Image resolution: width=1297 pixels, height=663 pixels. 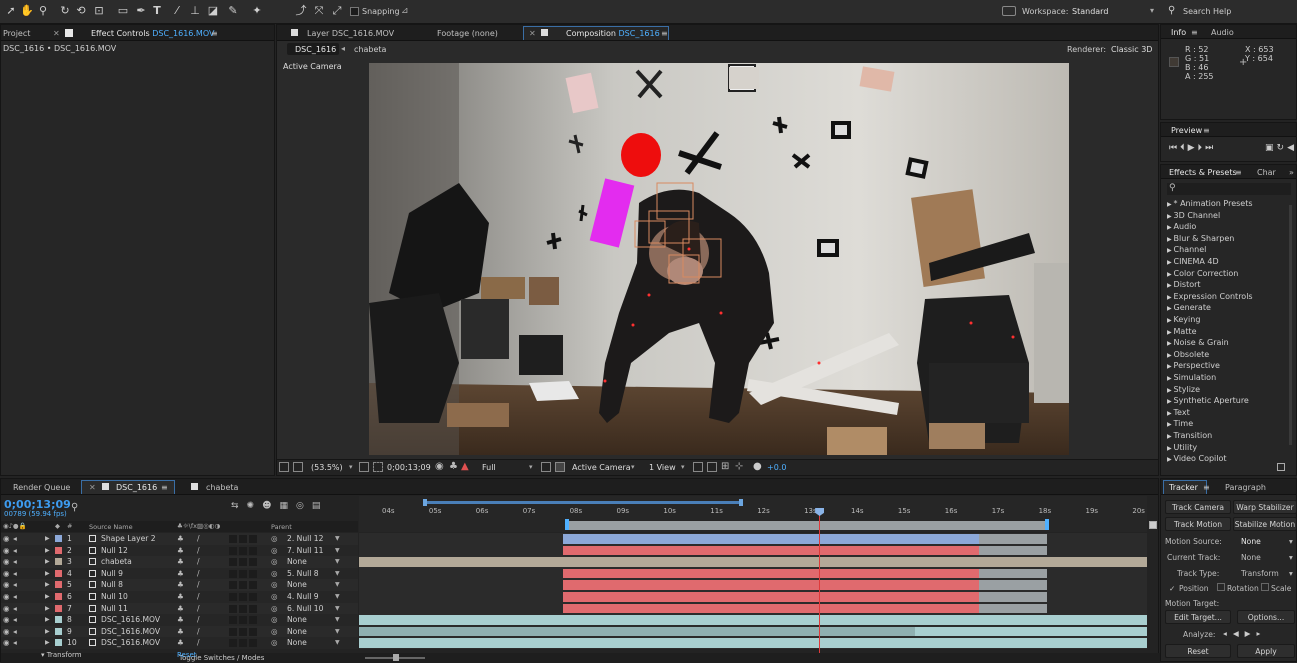 What do you see at coordinates (1251, 541) in the screenshot?
I see `motion-source-select: None` at bounding box center [1251, 541].